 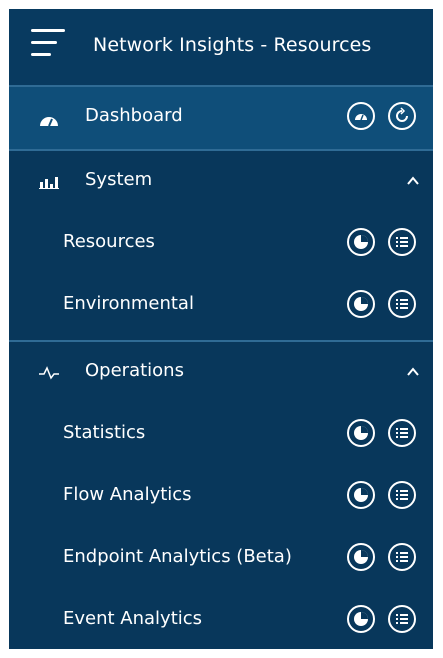 What do you see at coordinates (177, 556) in the screenshot?
I see `nav-item-label: Endpoint Analytics (Beta)` at bounding box center [177, 556].